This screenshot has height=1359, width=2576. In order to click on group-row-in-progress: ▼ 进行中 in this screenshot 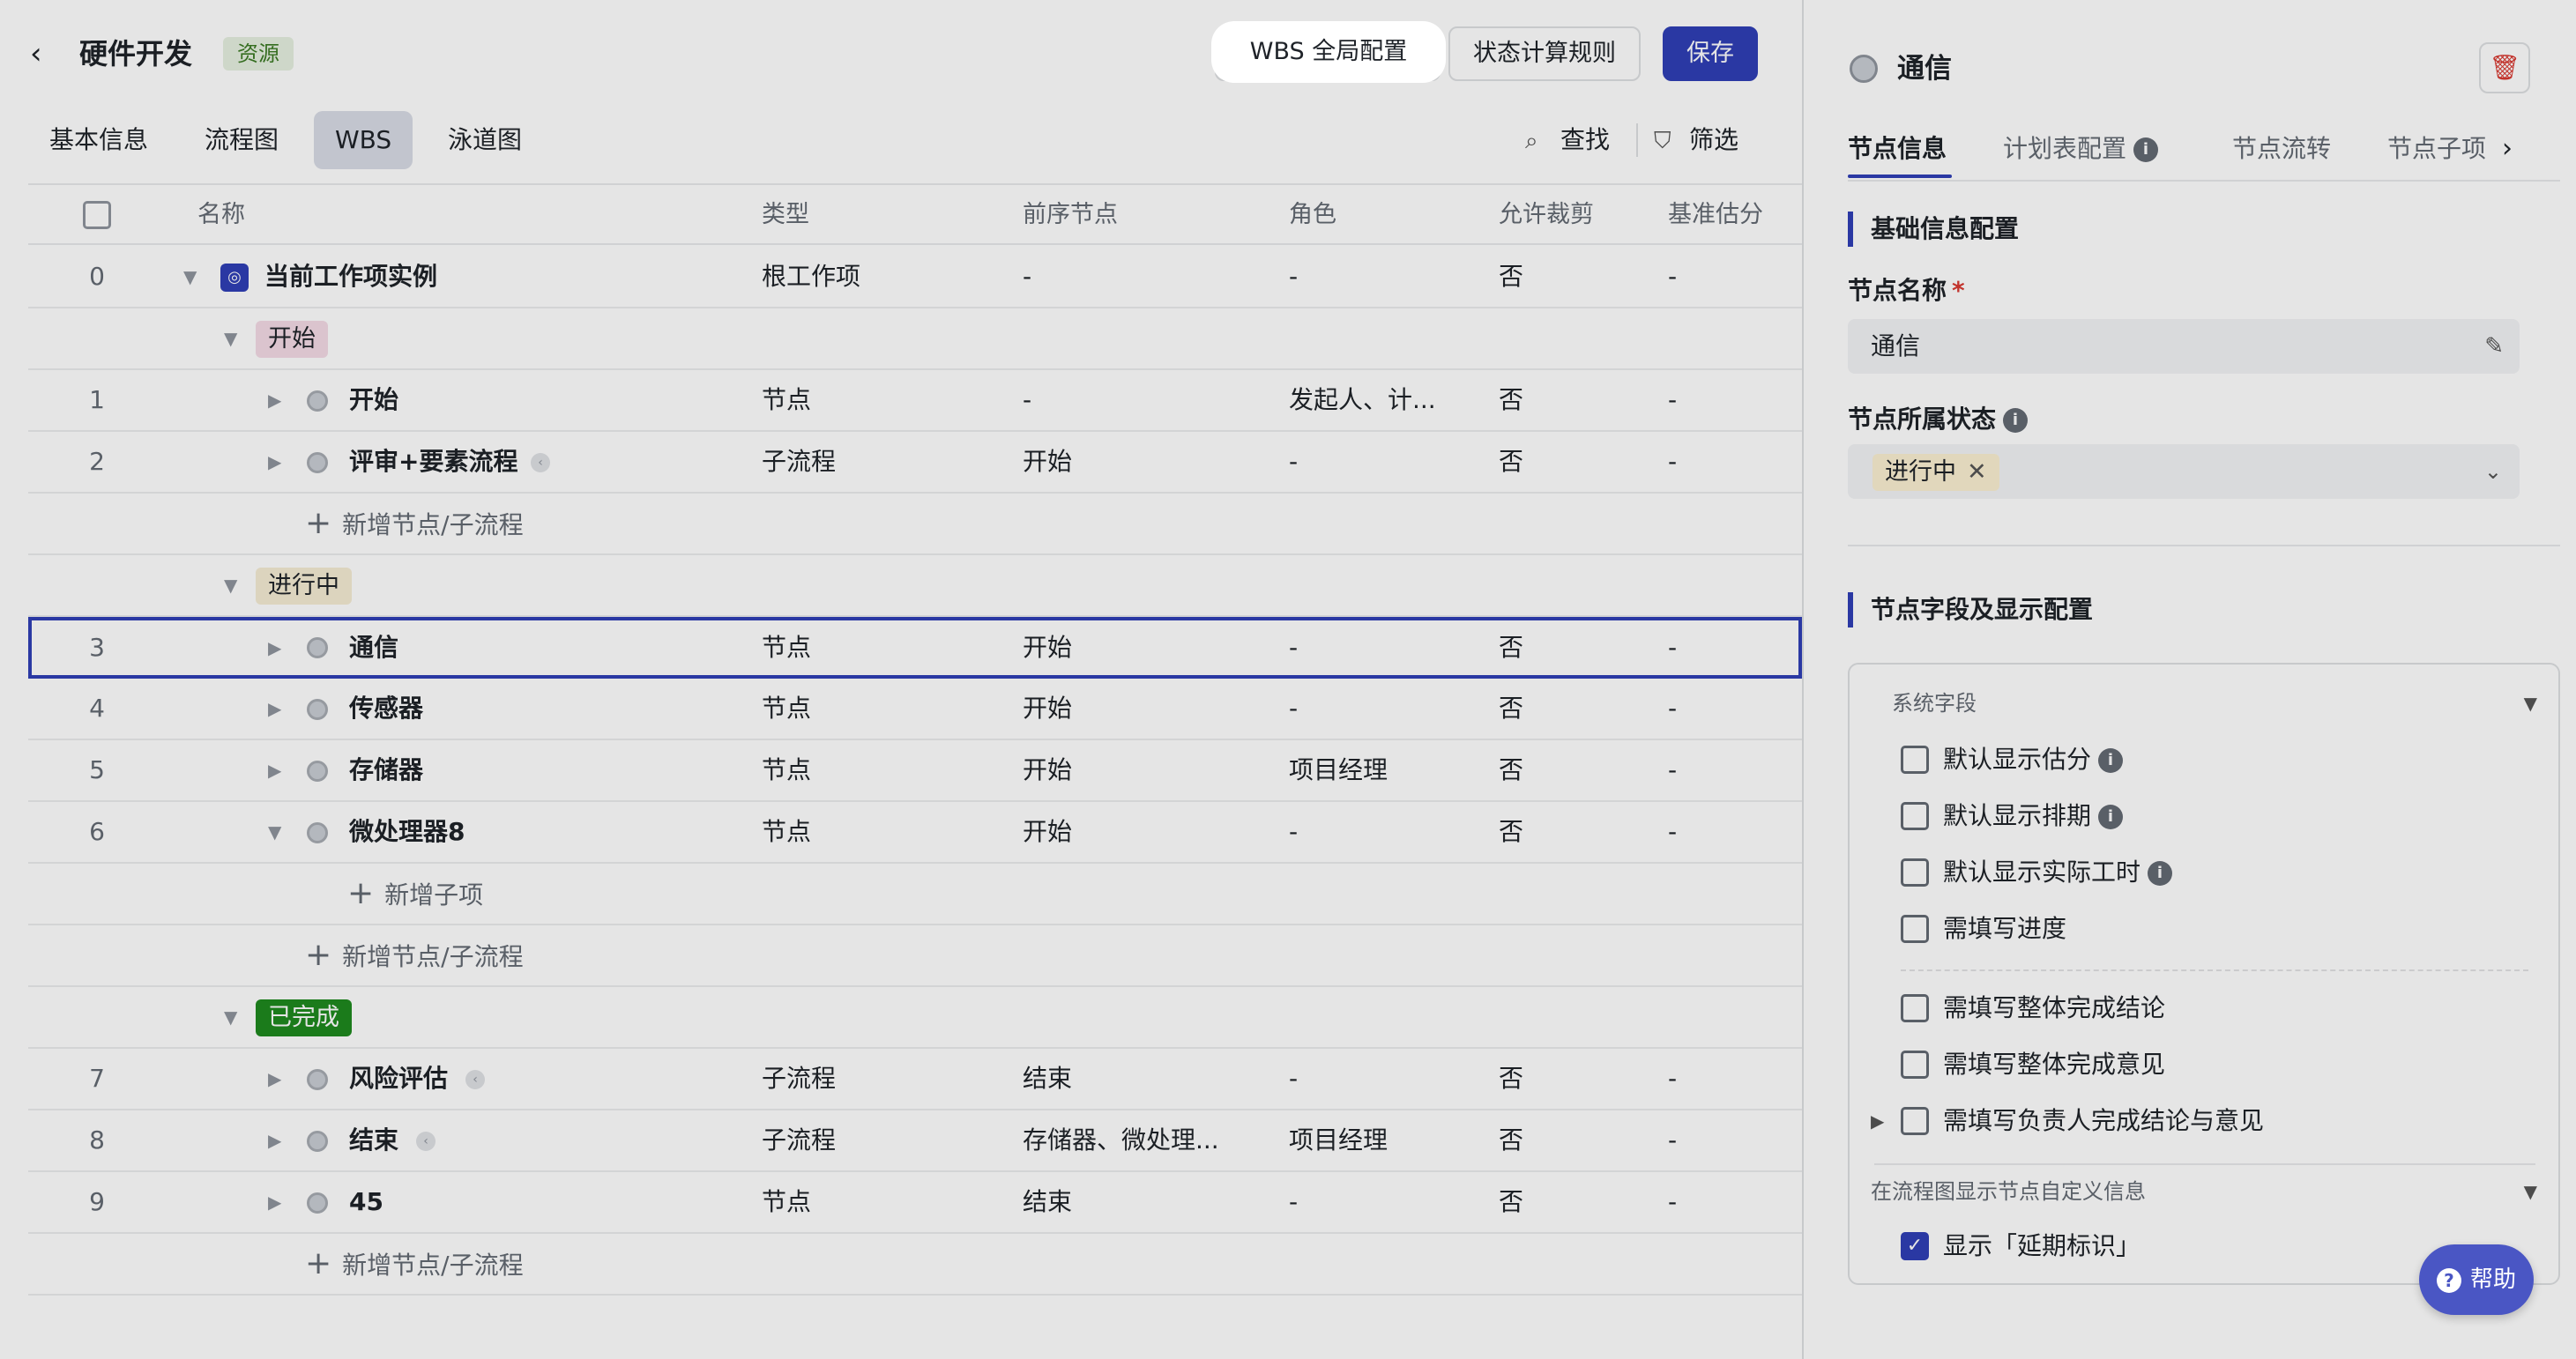, I will do `click(915, 586)`.